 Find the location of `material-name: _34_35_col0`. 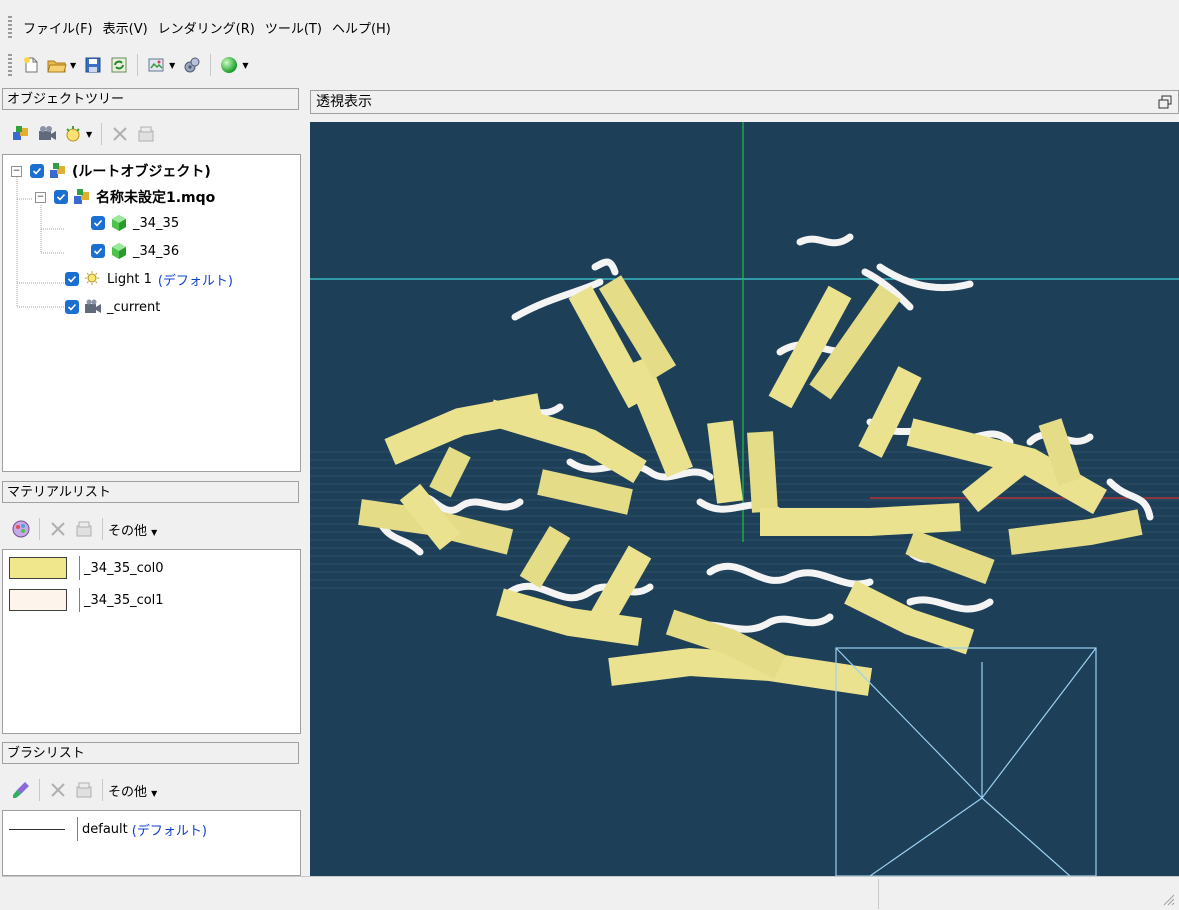

material-name: _34_35_col0 is located at coordinates (124, 568).